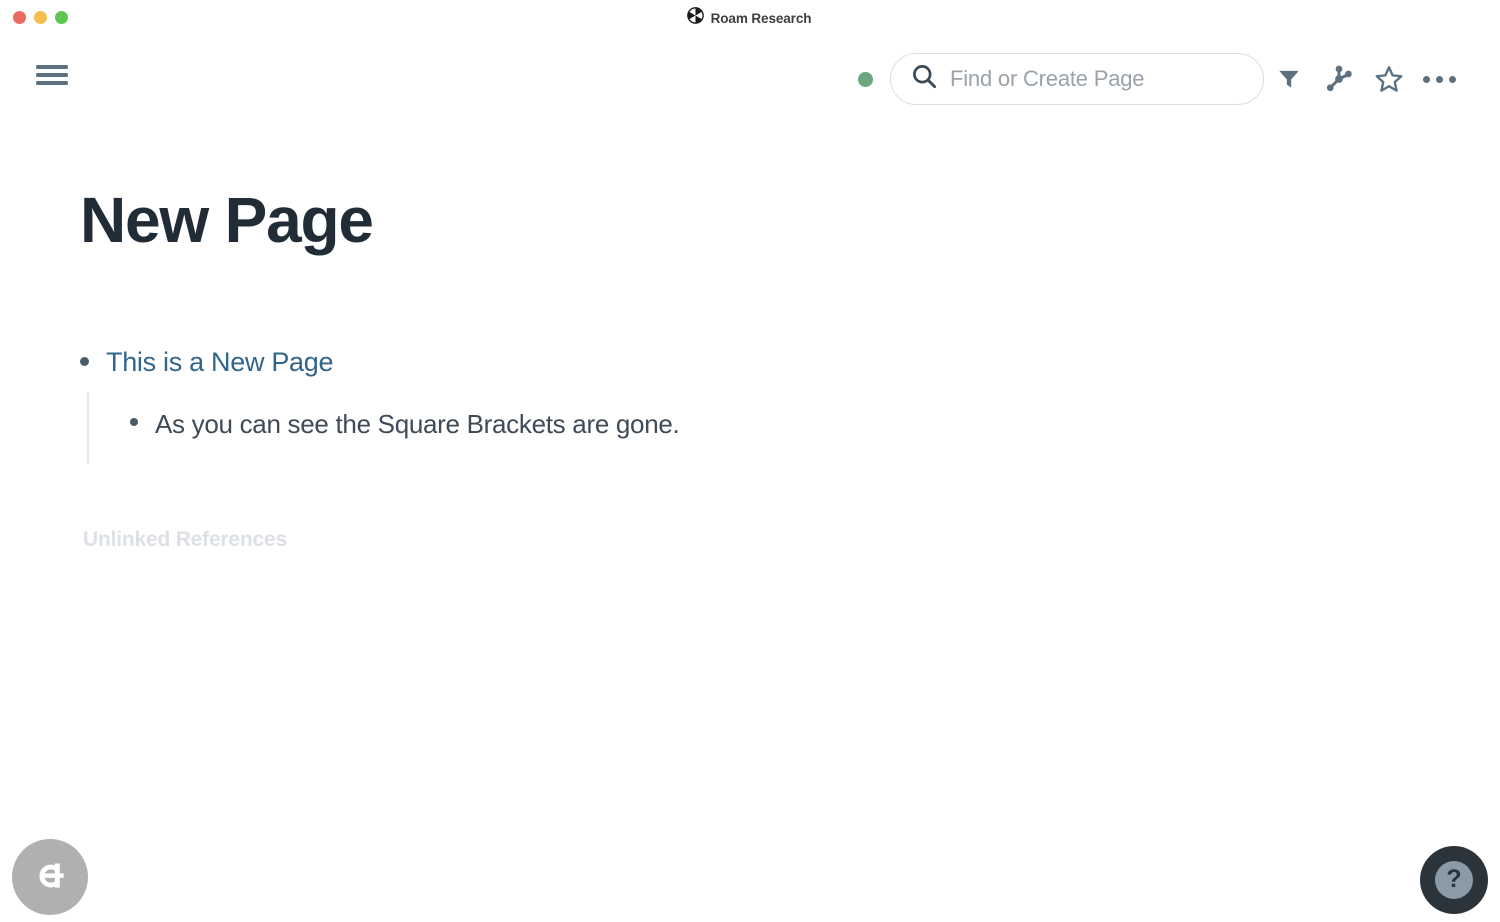 This screenshot has height=922, width=1500. What do you see at coordinates (1289, 79) in the screenshot?
I see `filter-icon` at bounding box center [1289, 79].